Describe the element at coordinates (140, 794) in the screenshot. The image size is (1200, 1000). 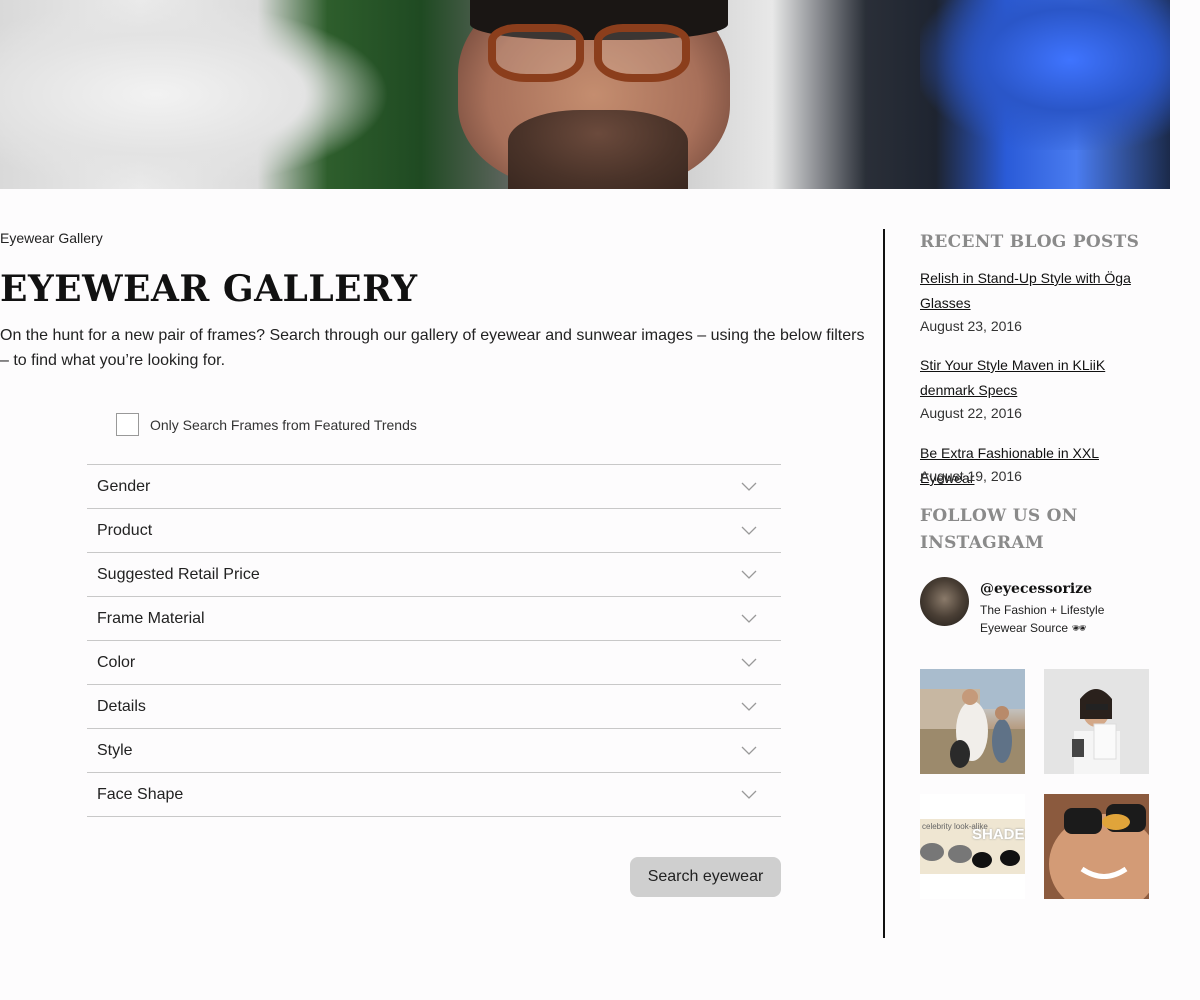
I see `filter-label: Face Shape` at that location.